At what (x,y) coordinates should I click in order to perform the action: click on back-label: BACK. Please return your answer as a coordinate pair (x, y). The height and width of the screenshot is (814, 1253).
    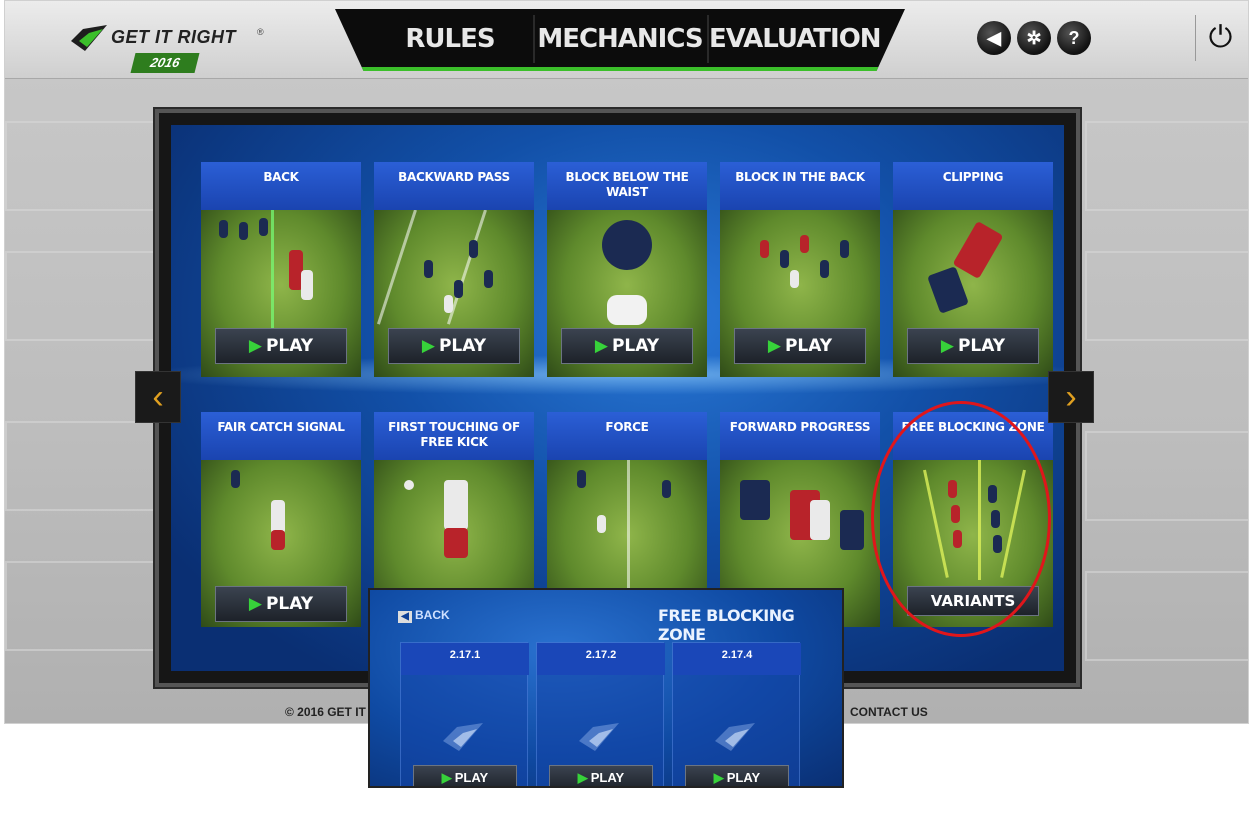
    Looking at the image, I should click on (432, 615).